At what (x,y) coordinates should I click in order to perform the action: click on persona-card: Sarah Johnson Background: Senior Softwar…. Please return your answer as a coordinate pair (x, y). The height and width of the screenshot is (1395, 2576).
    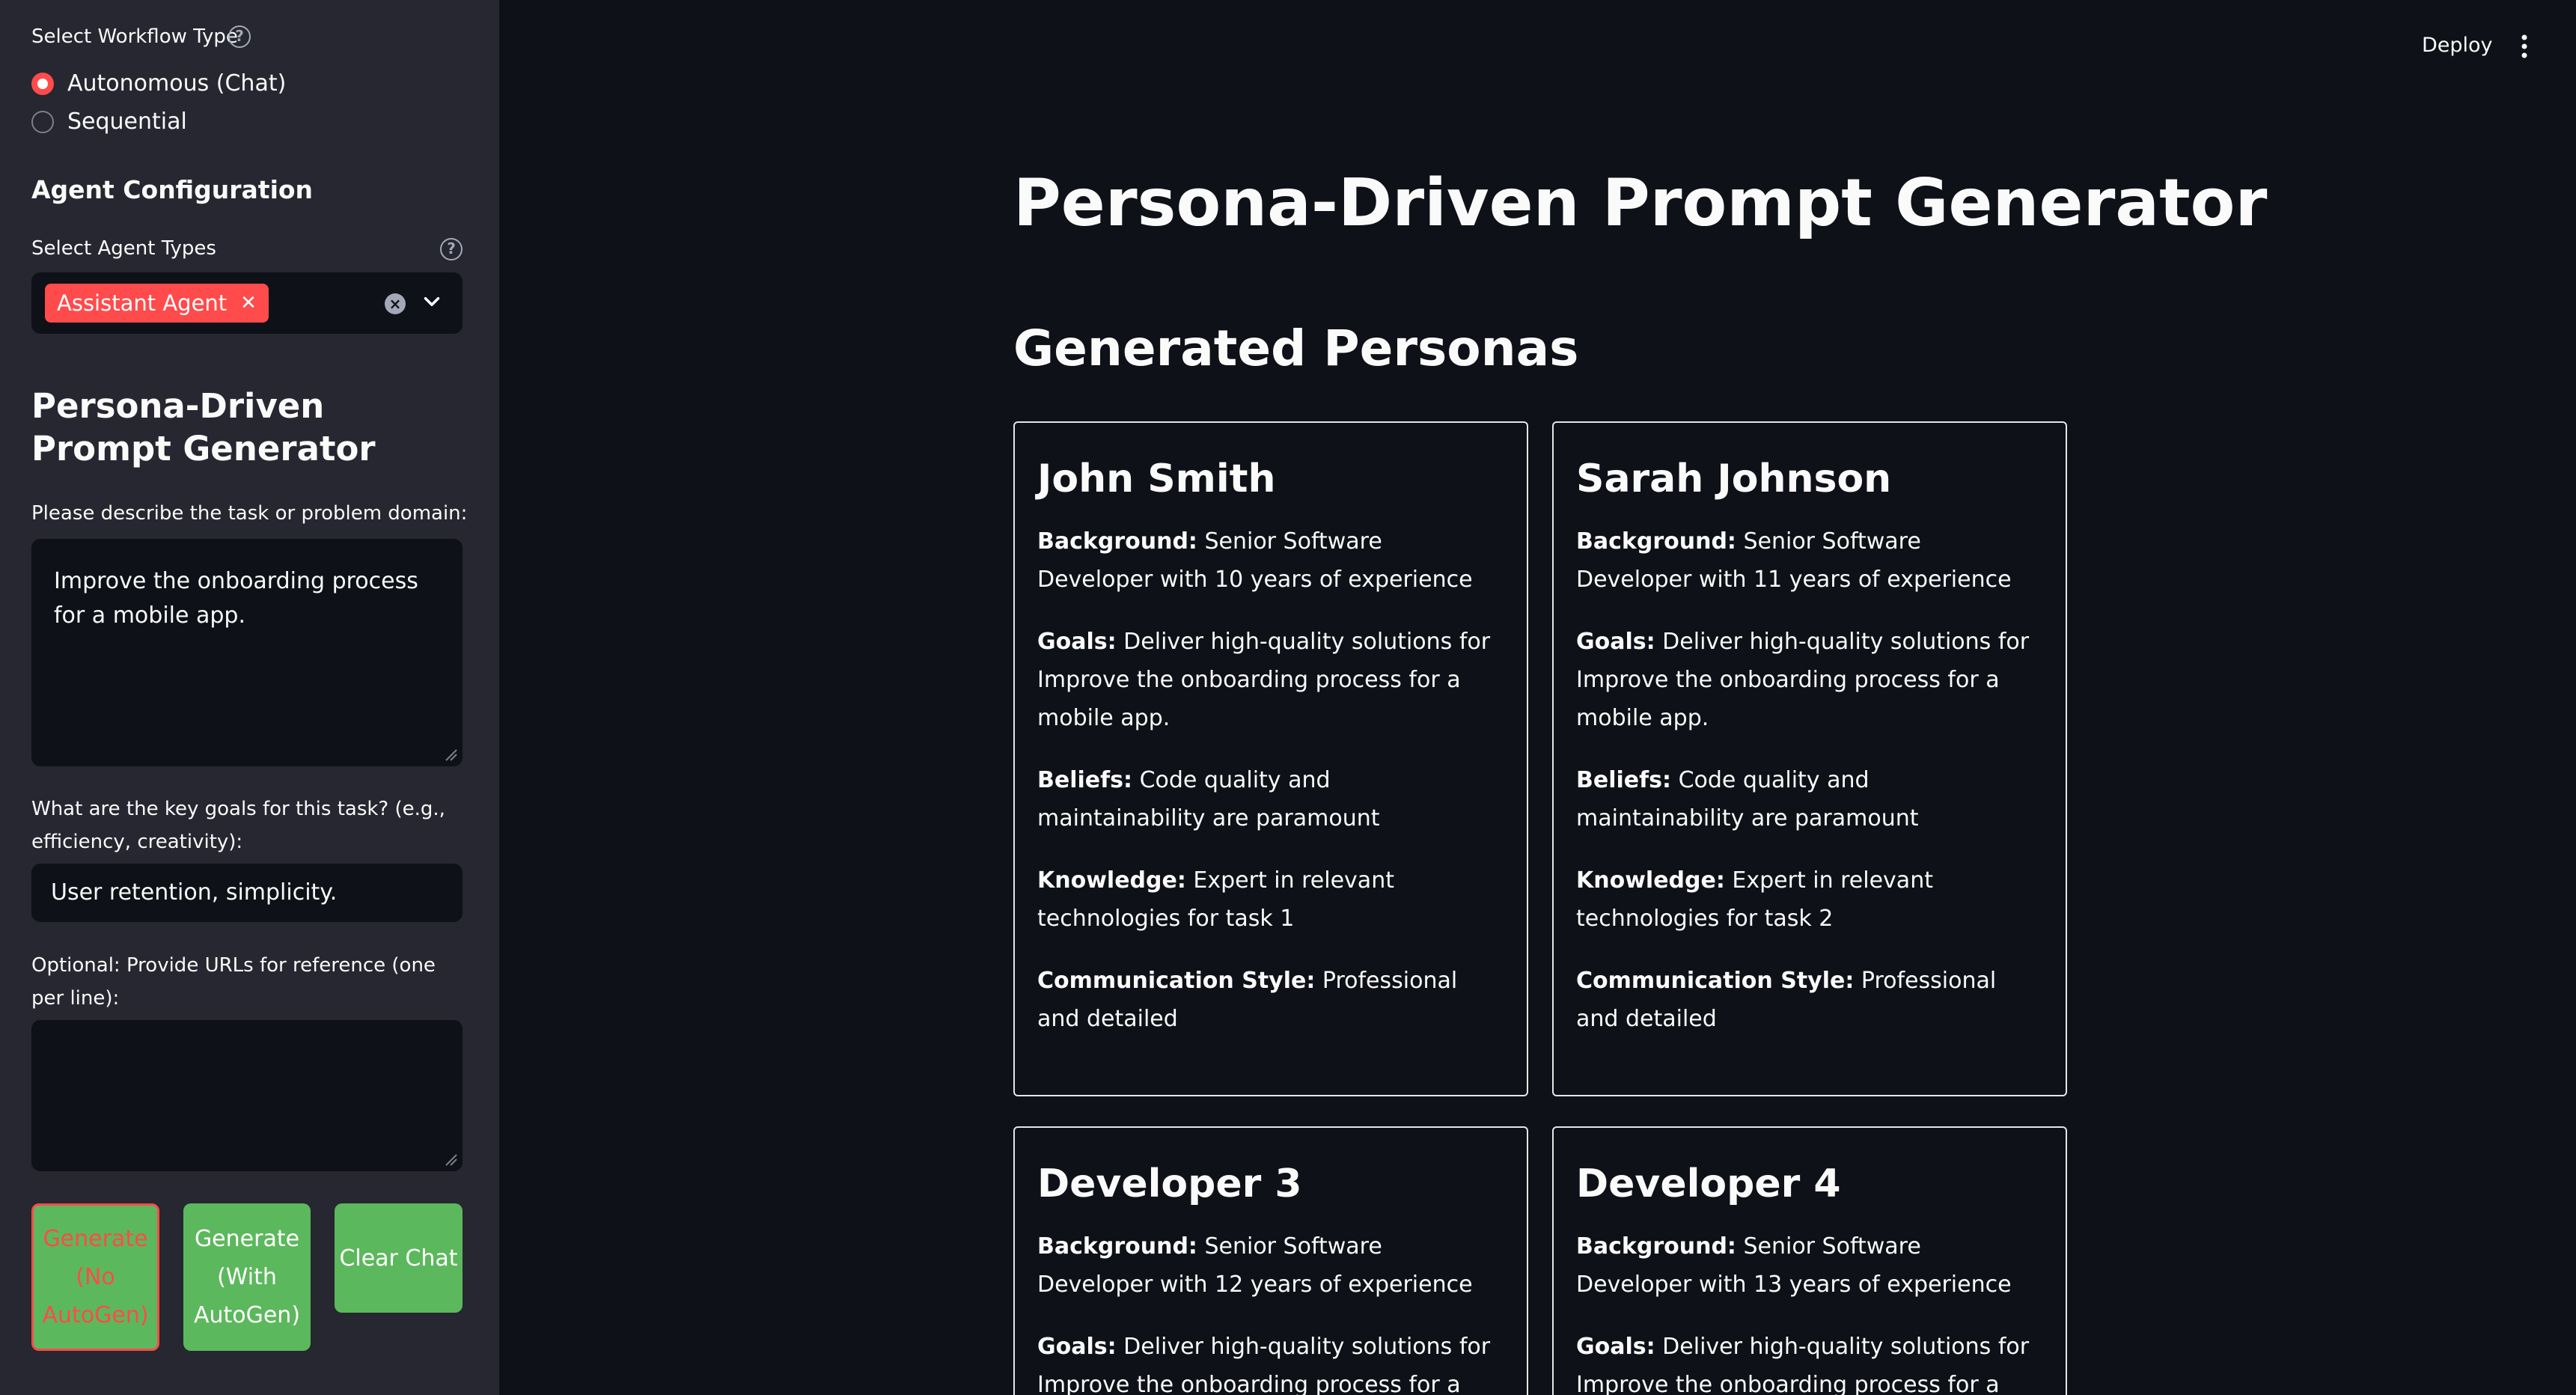
    Looking at the image, I should click on (1809, 758).